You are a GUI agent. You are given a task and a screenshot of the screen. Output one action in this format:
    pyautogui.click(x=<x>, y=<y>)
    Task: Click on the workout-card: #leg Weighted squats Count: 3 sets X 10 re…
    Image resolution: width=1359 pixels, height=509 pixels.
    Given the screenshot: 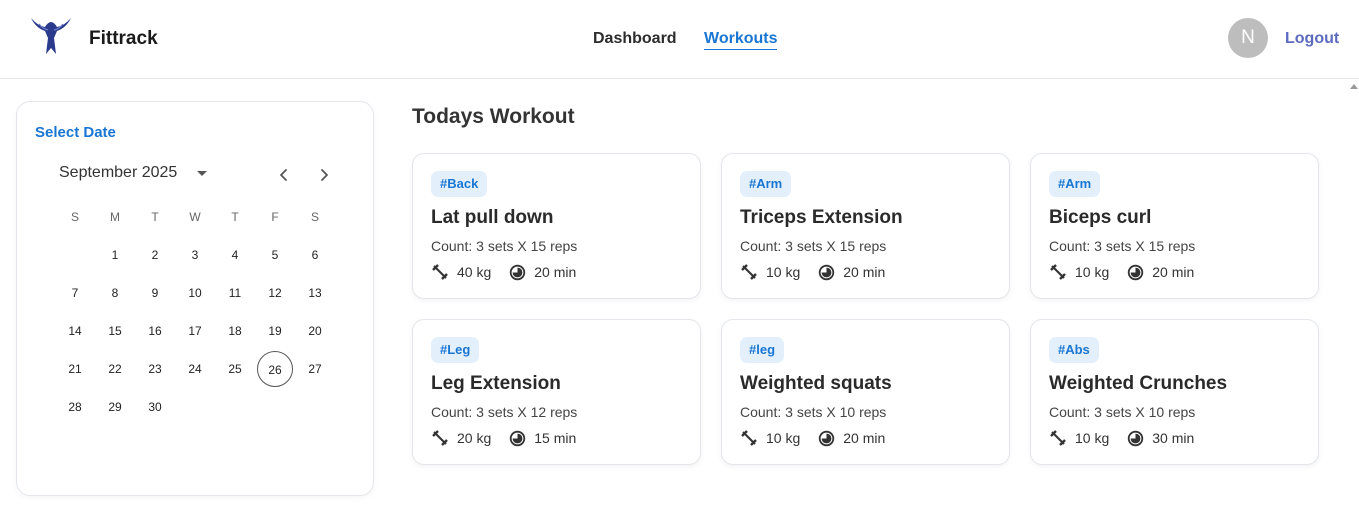 What is the action you would take?
    pyautogui.click(x=865, y=392)
    